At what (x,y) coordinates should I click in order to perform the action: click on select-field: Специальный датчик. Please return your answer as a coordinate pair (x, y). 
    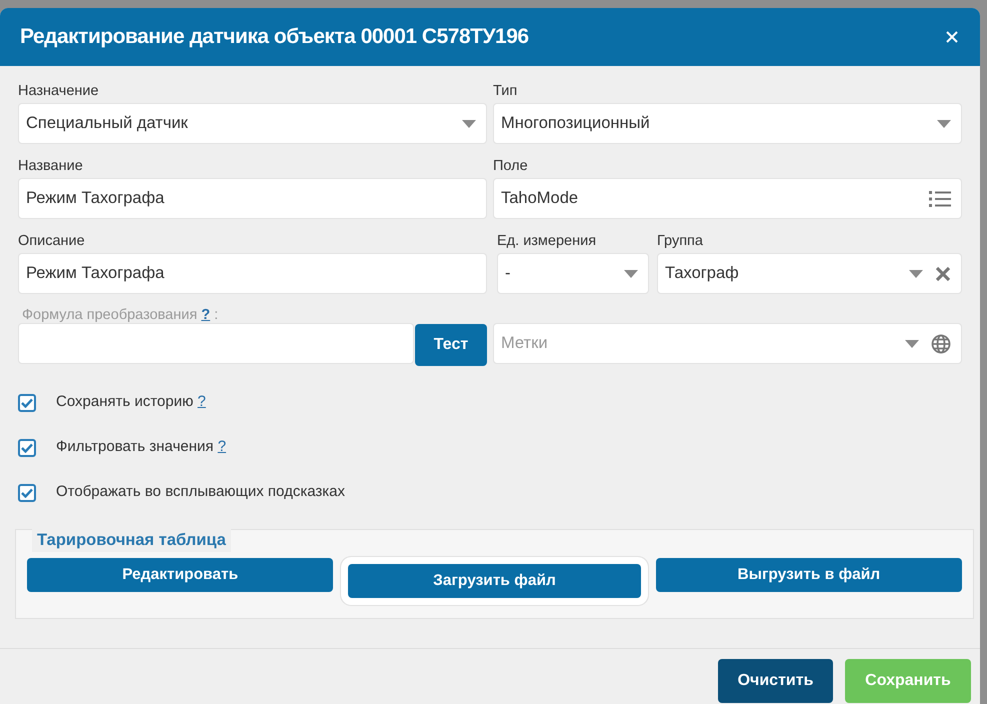
    Looking at the image, I should click on (252, 123).